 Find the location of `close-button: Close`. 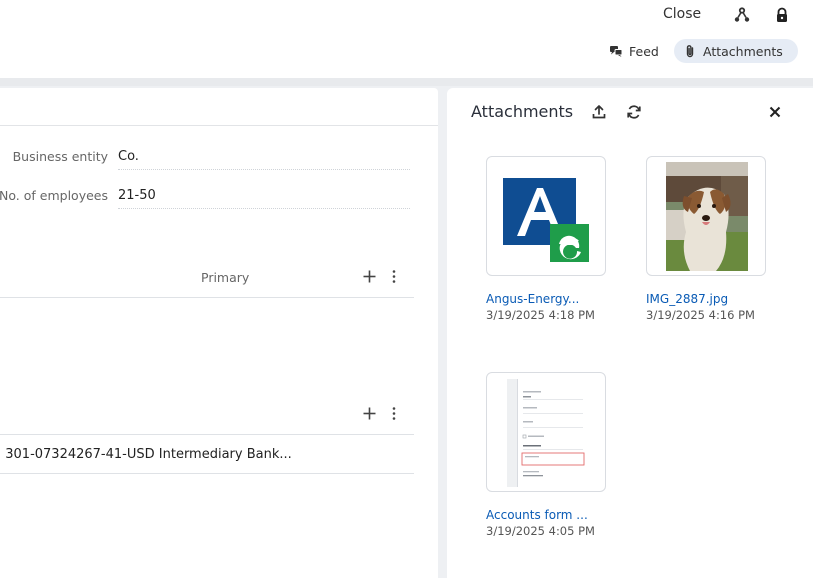

close-button: Close is located at coordinates (682, 14).